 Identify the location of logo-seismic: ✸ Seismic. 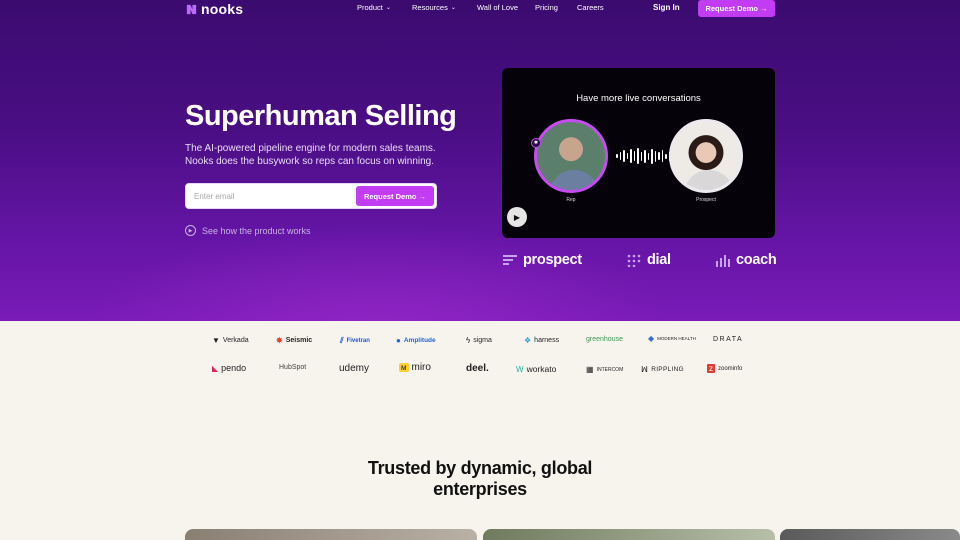
(294, 340).